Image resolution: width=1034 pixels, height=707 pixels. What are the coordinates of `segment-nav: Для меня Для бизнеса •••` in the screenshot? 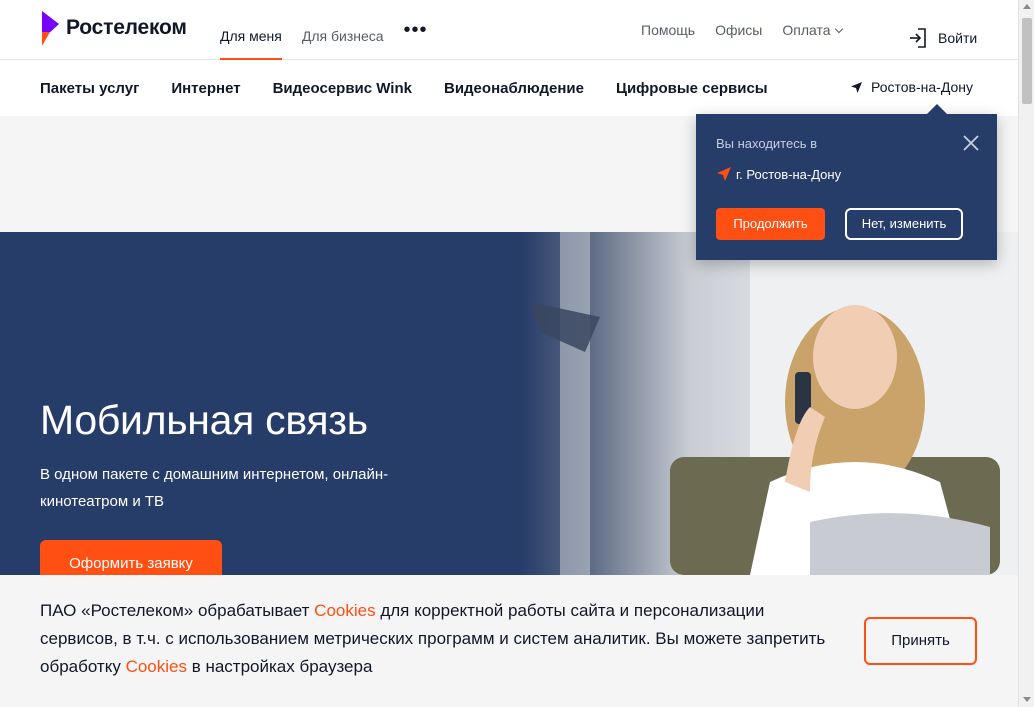 It's located at (324, 30).